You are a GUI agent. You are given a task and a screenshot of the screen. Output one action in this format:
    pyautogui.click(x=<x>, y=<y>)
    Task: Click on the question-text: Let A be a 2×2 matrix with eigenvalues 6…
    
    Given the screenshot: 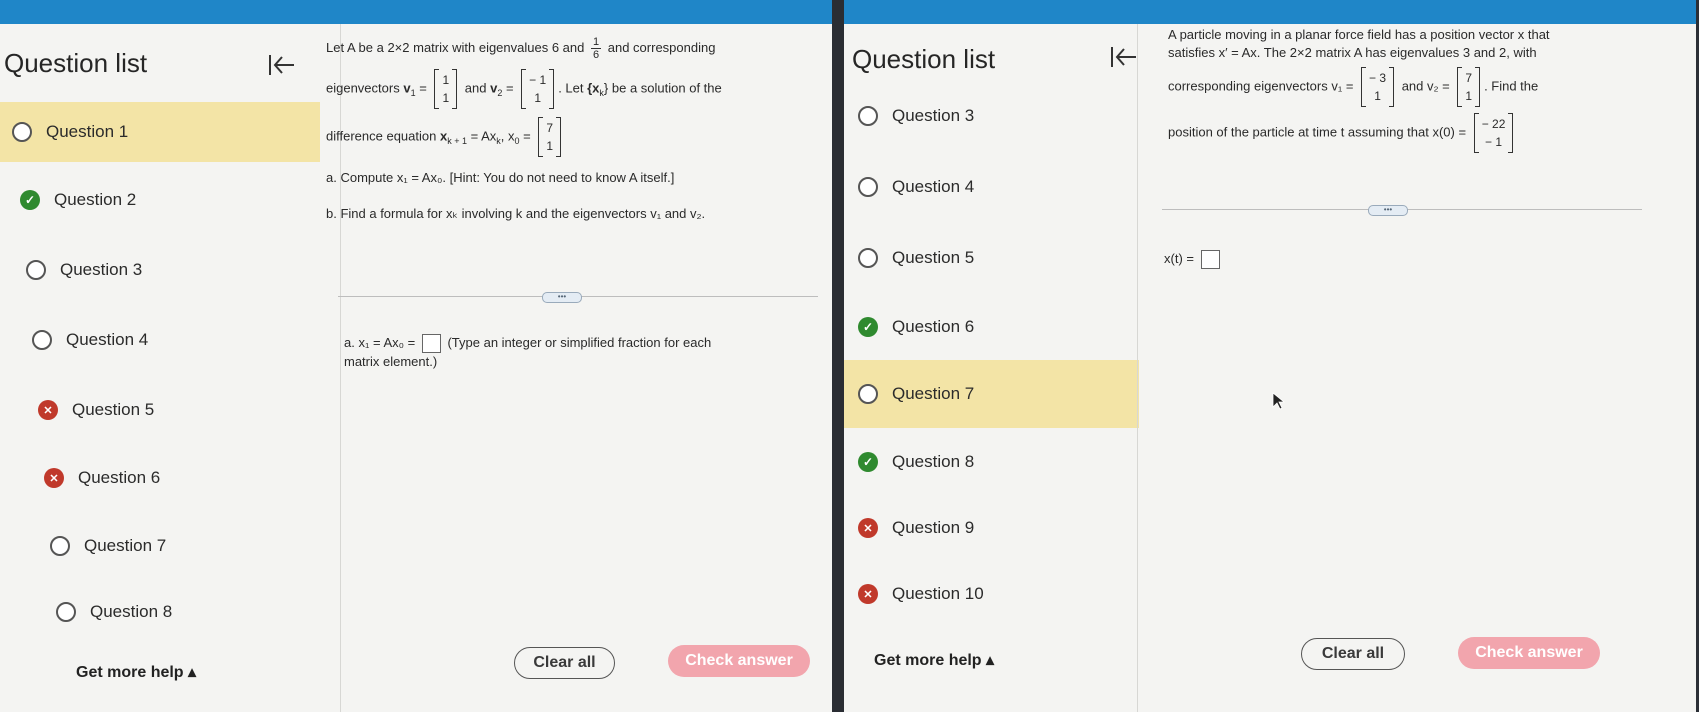 What is the action you would take?
    pyautogui.click(x=571, y=129)
    